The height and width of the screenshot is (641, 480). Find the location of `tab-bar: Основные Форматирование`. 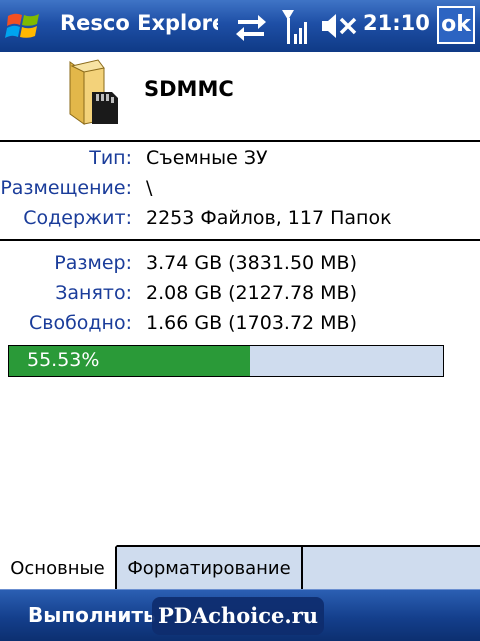

tab-bar: Основные Форматирование is located at coordinates (240, 568).